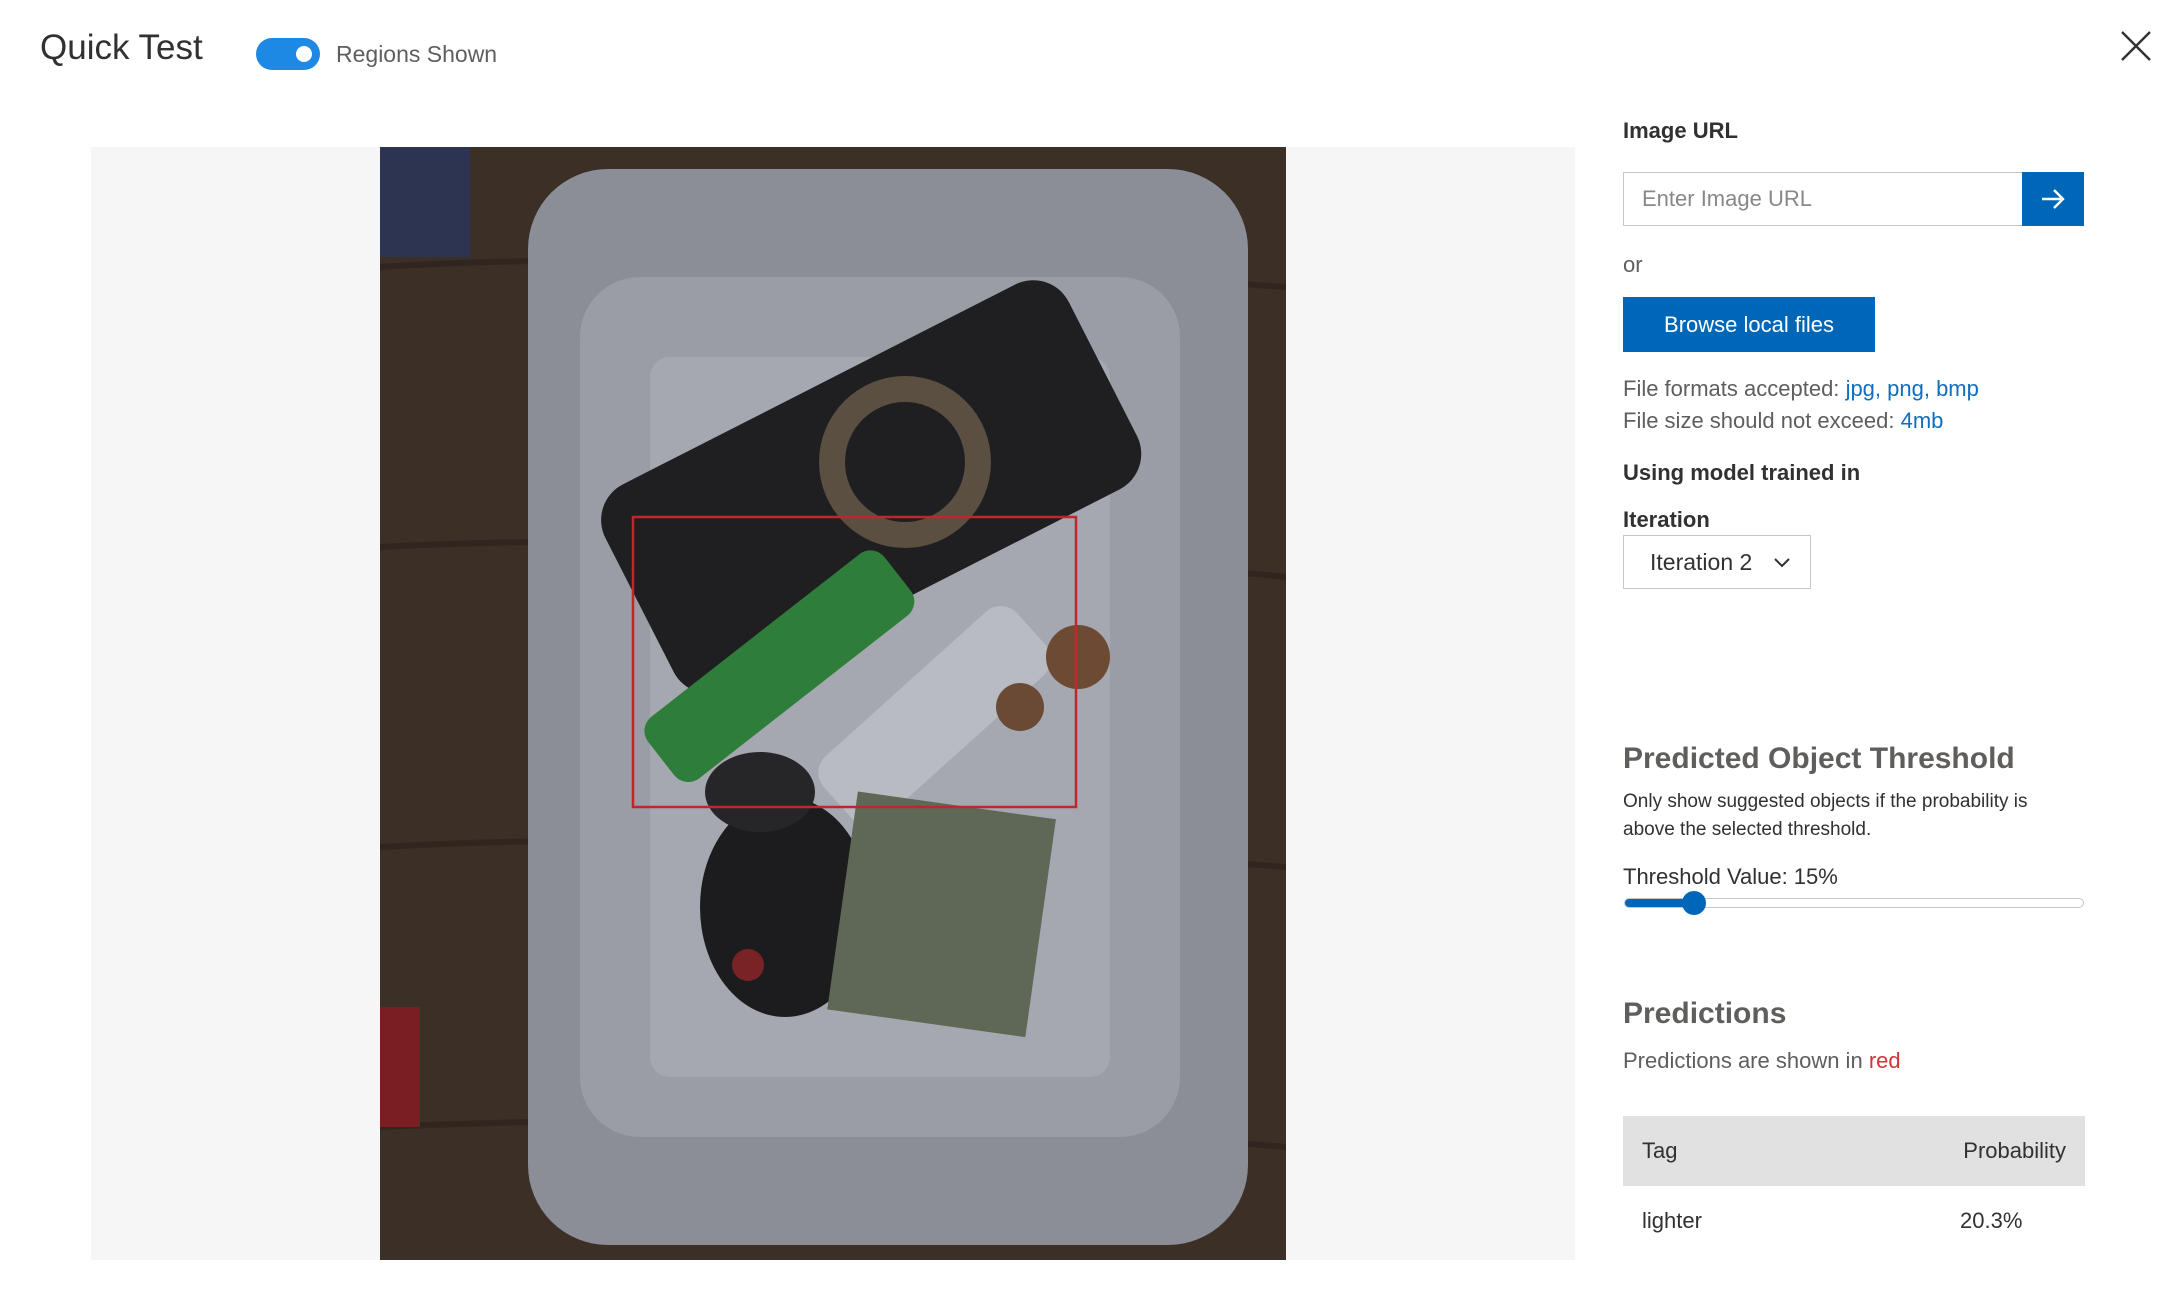 The image size is (2166, 1299). I want to click on submit-url-button, so click(2053, 199).